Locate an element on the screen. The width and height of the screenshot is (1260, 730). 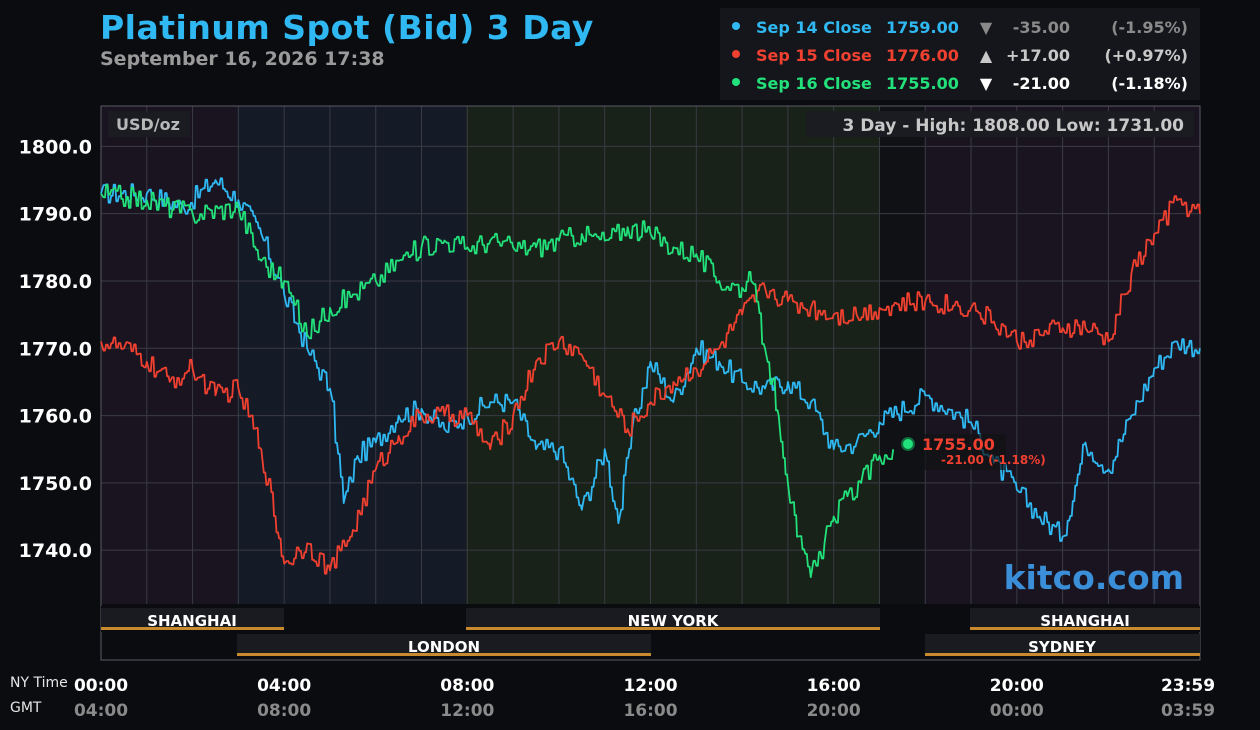
units-label: USD/oz is located at coordinates (148, 124).